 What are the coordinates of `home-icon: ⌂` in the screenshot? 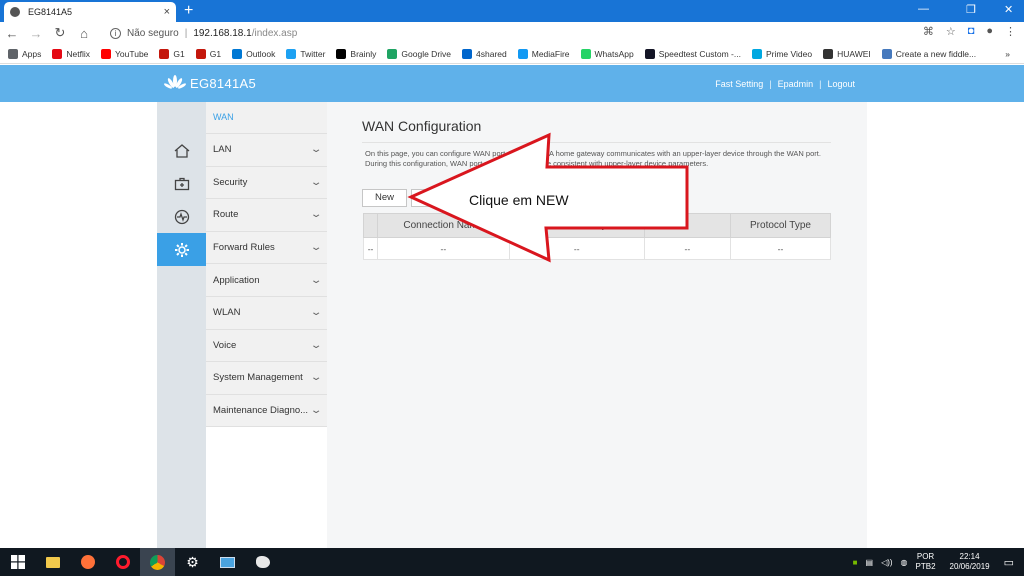 It's located at (84, 33).